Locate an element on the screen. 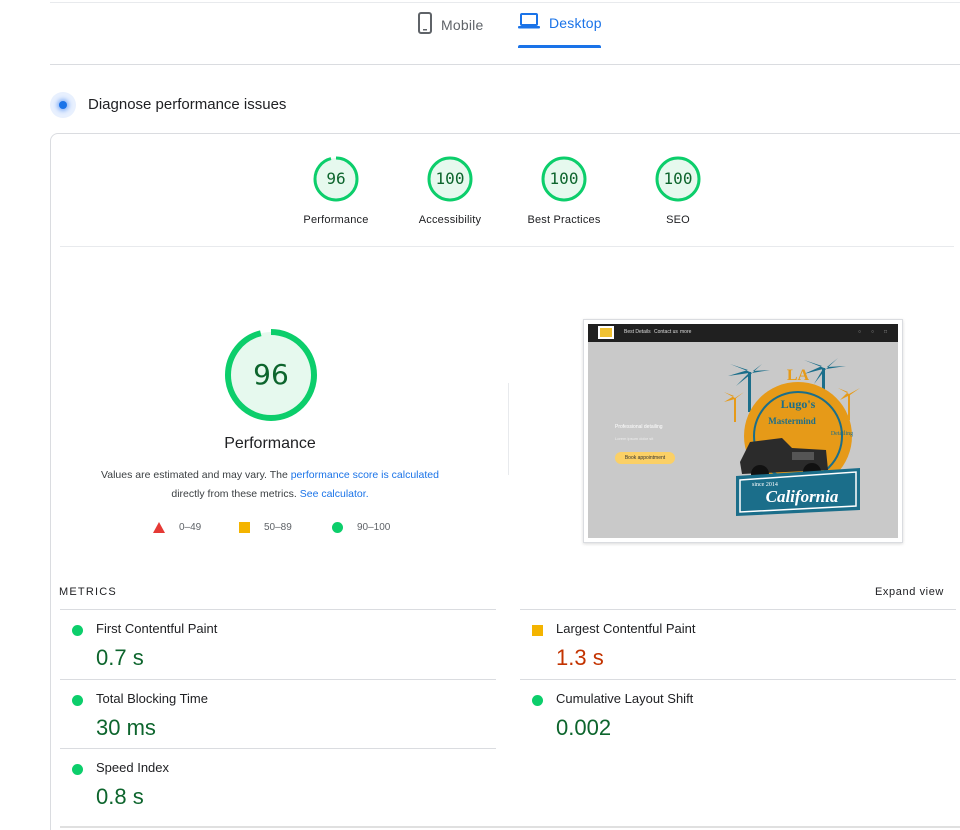  laptop-icon is located at coordinates (529, 22).